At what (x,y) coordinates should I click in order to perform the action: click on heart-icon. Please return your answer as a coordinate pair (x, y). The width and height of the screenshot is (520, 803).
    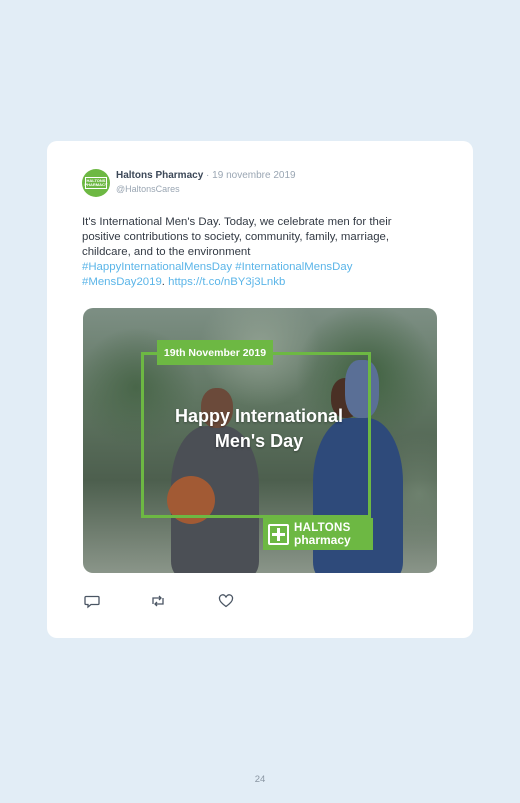
    Looking at the image, I should click on (226, 601).